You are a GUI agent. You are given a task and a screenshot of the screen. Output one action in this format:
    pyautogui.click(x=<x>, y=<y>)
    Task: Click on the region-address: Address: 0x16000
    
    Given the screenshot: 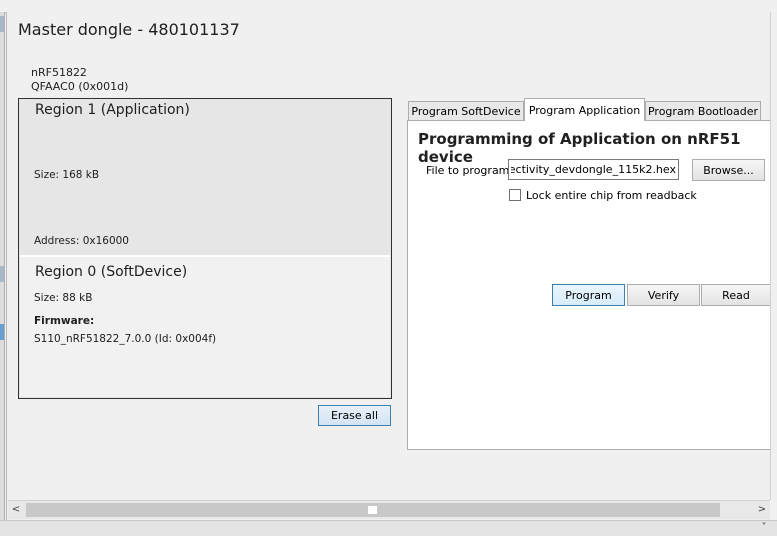 What is the action you would take?
    pyautogui.click(x=81, y=241)
    